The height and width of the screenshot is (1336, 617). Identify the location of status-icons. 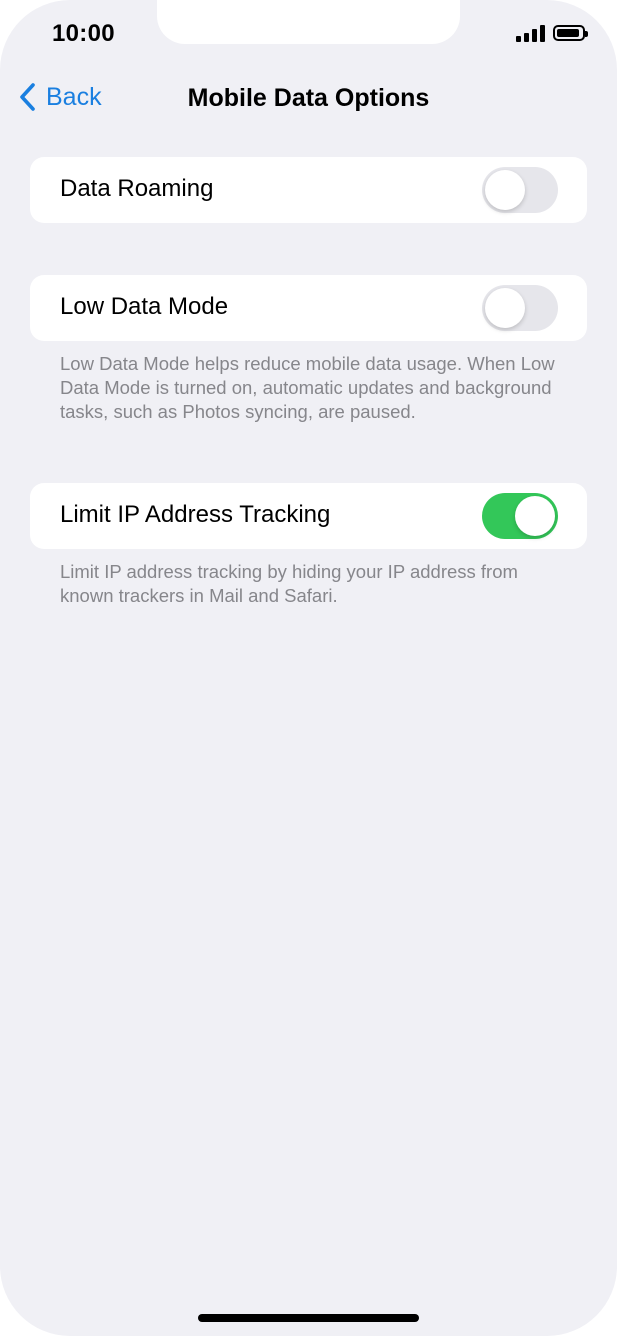
(552, 33).